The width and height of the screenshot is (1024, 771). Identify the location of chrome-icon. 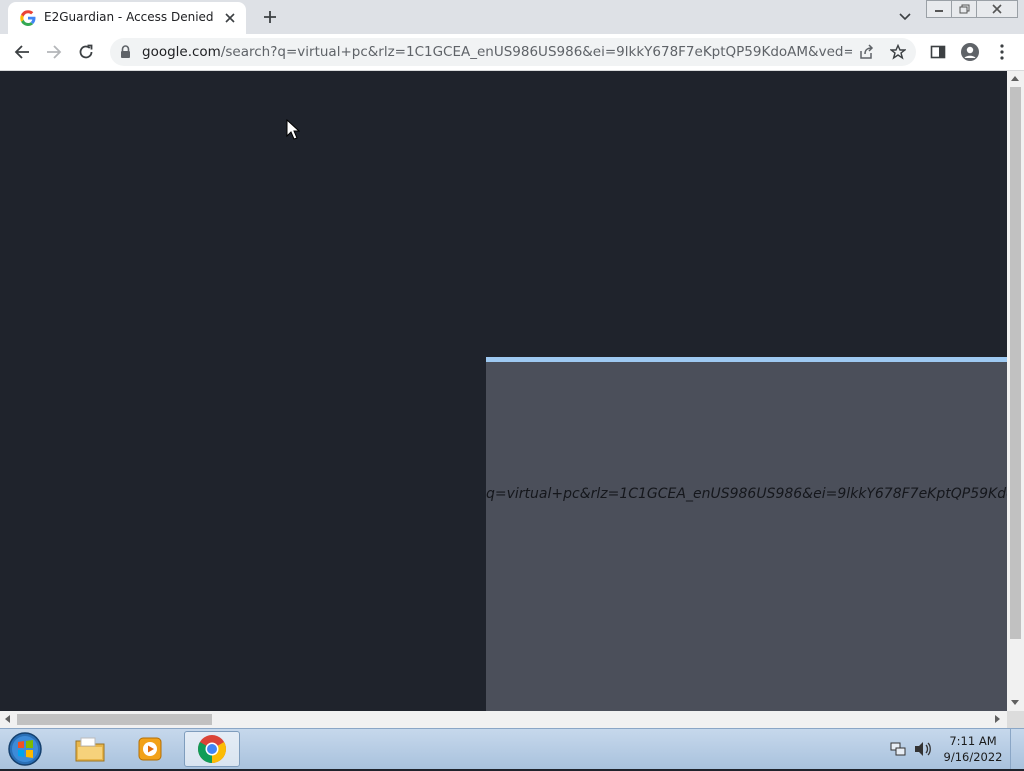
(212, 749).